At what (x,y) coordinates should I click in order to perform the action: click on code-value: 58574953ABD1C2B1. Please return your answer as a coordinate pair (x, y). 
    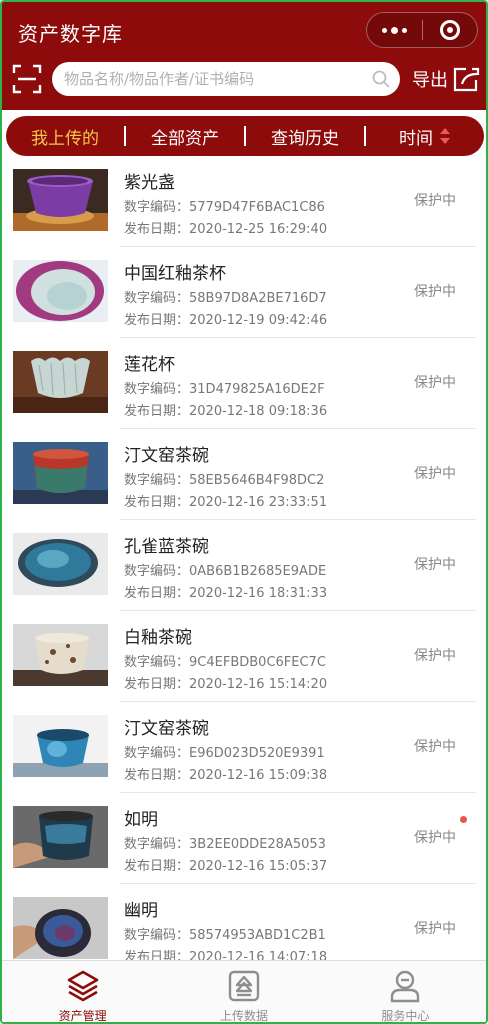
    Looking at the image, I should click on (257, 935).